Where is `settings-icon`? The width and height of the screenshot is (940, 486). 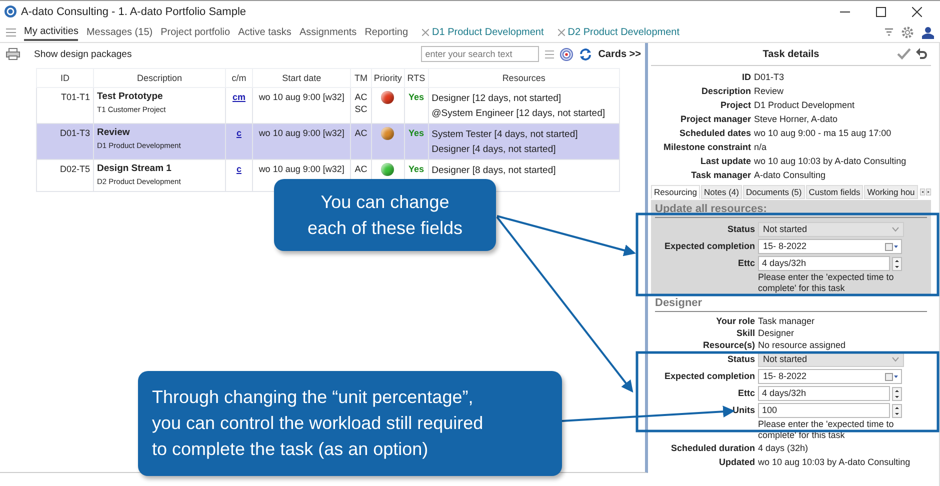
settings-icon is located at coordinates (907, 32).